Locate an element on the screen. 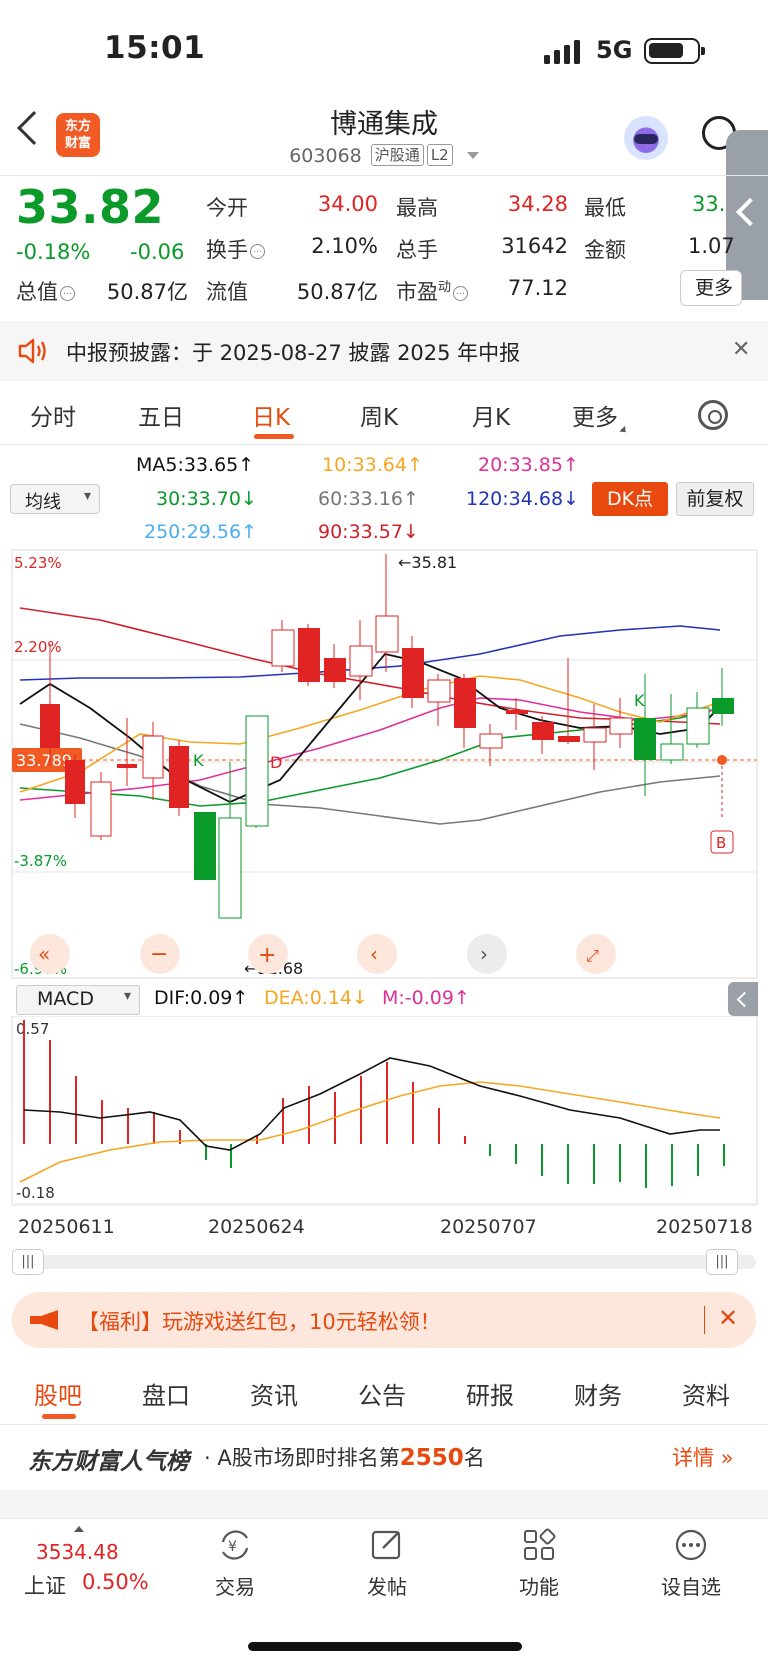  float-mv-value: 50.87亿 is located at coordinates (337, 292).